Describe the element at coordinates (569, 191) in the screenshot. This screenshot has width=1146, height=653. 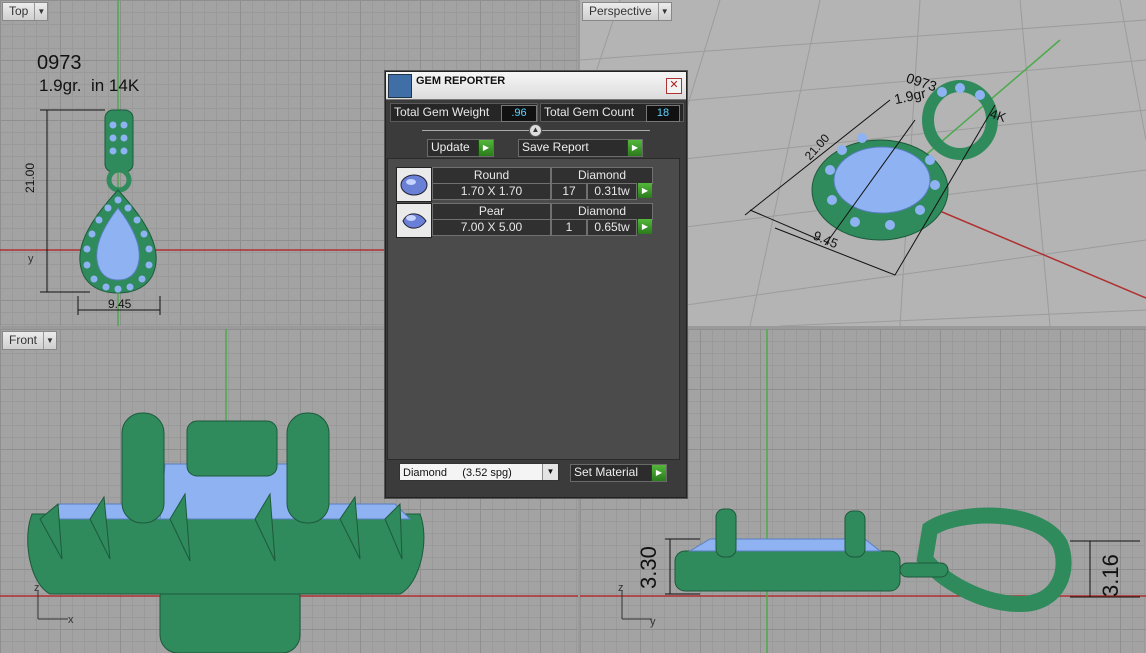
I see `gem-count: 17` at that location.